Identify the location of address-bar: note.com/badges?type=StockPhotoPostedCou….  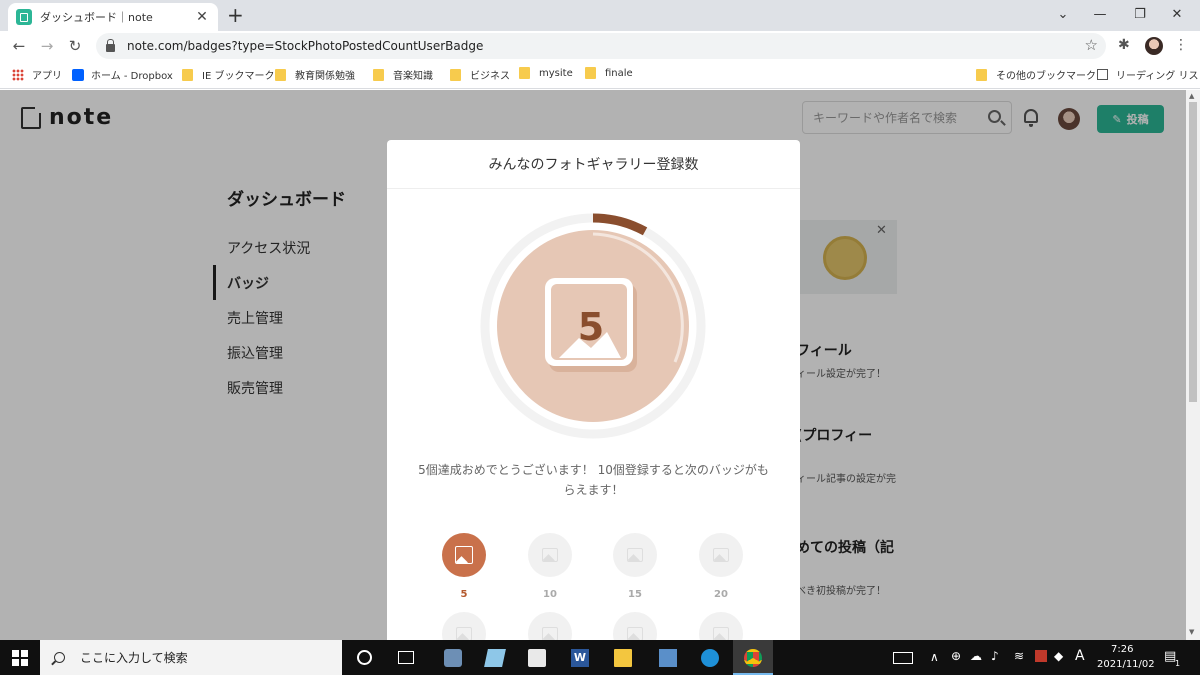
(601, 46).